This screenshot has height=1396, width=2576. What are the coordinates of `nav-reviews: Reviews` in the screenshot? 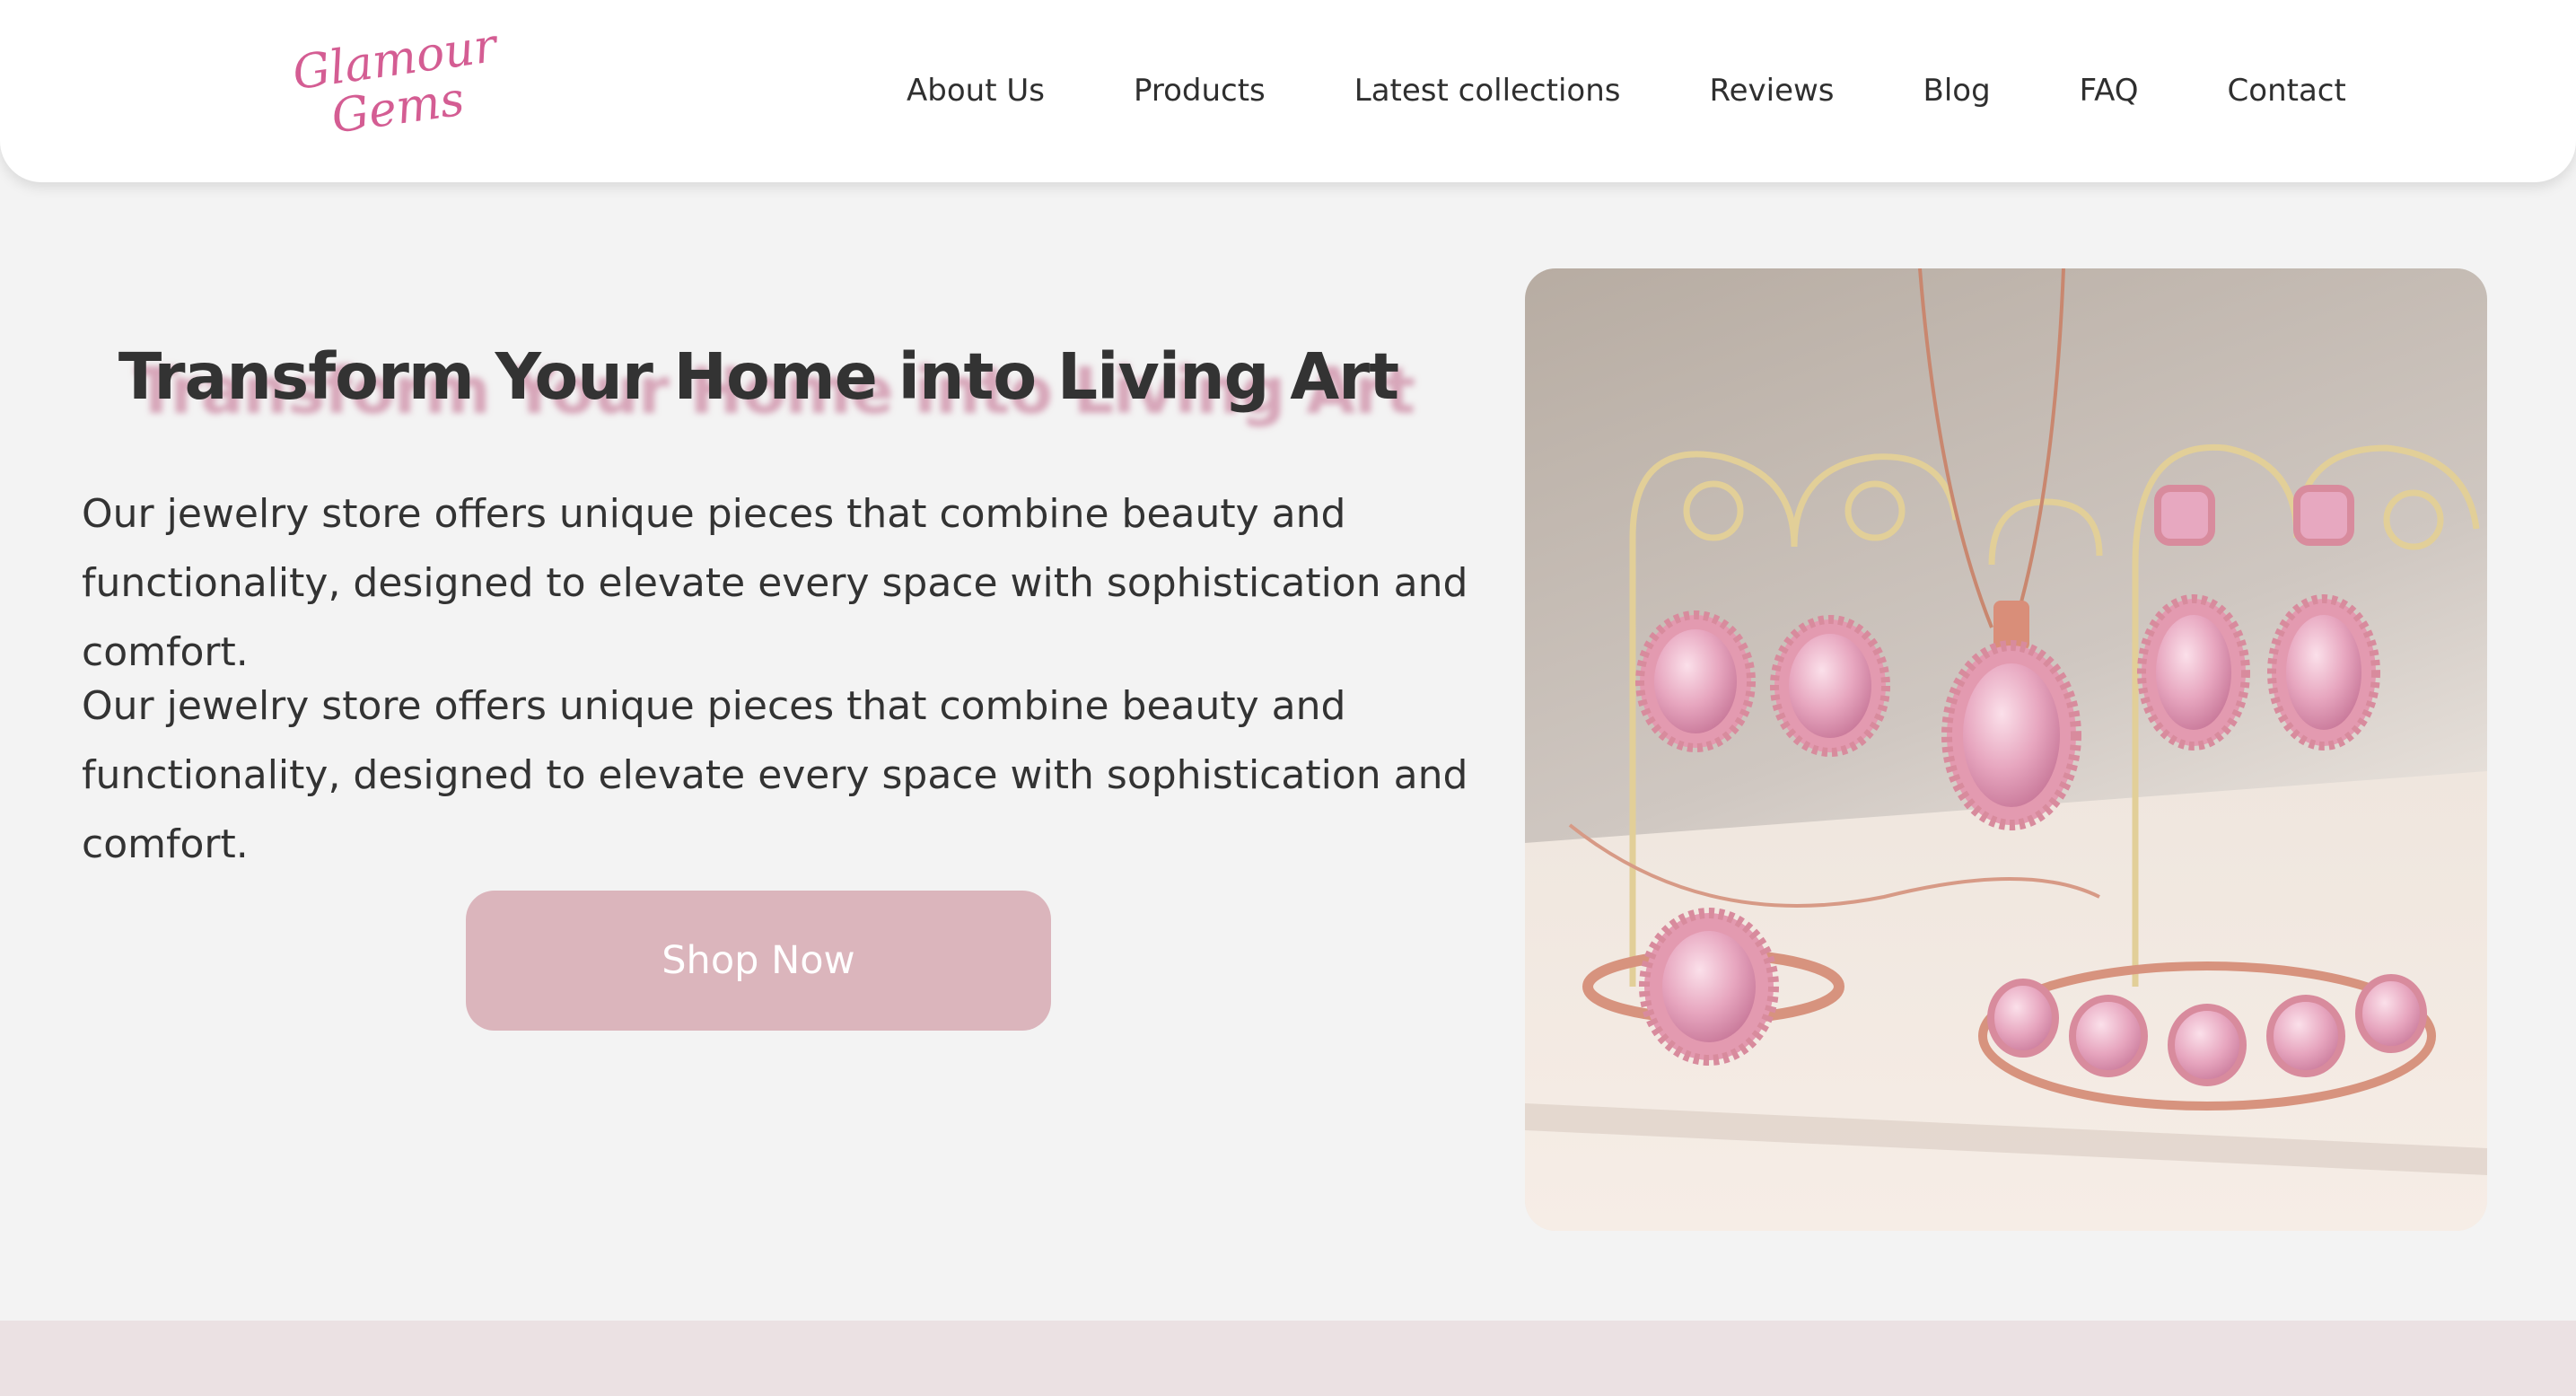 It's located at (1771, 90).